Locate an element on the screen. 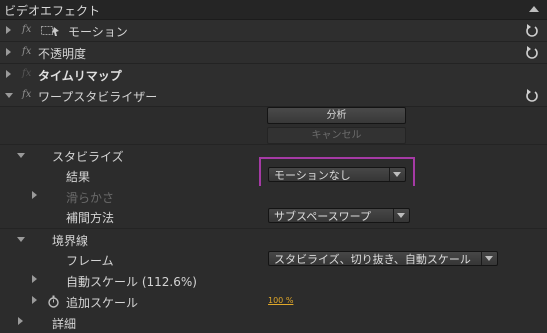 This screenshot has height=333, width=547. additional-scale-label: 追加スケール is located at coordinates (102, 303).